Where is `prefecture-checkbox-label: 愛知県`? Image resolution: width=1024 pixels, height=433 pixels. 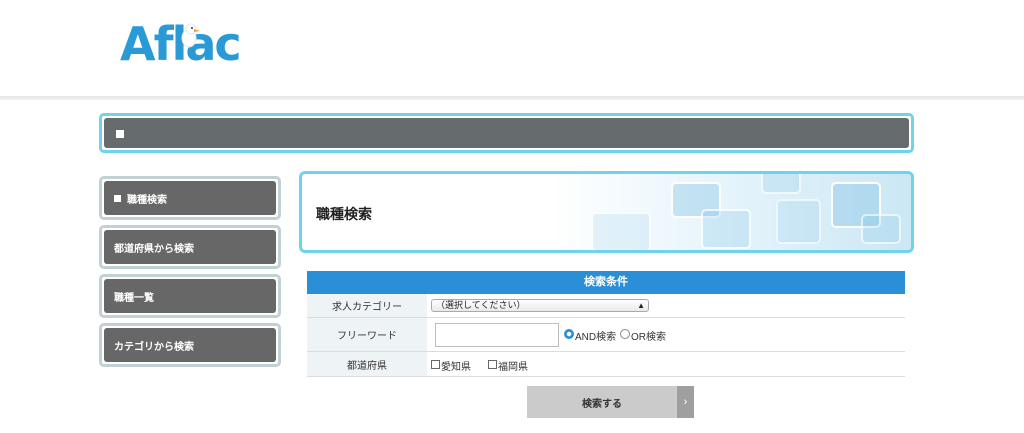
prefecture-checkbox-label: 愛知県 is located at coordinates (456, 367).